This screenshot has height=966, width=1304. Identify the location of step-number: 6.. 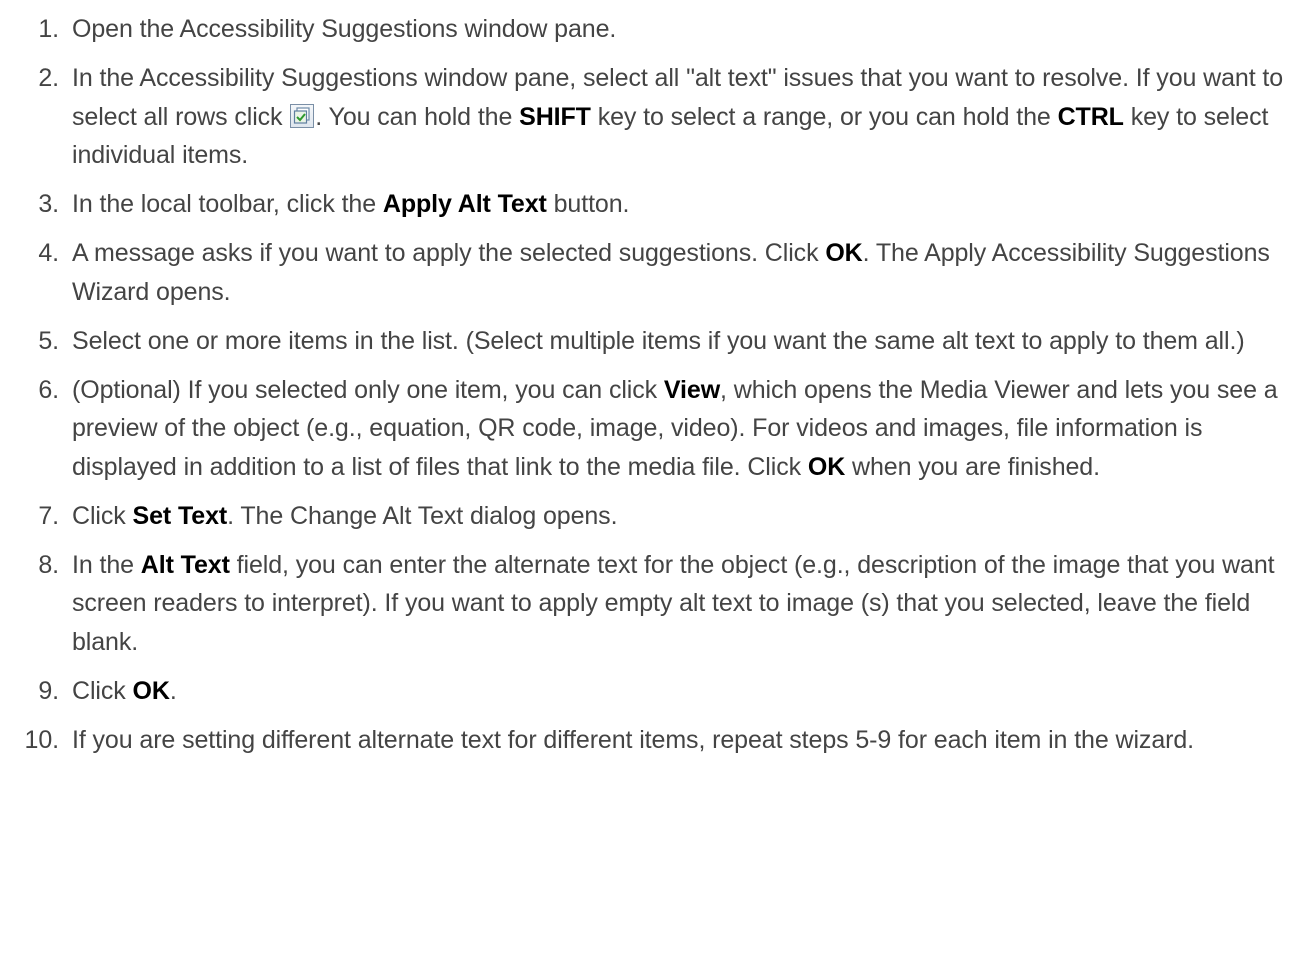
(48, 389).